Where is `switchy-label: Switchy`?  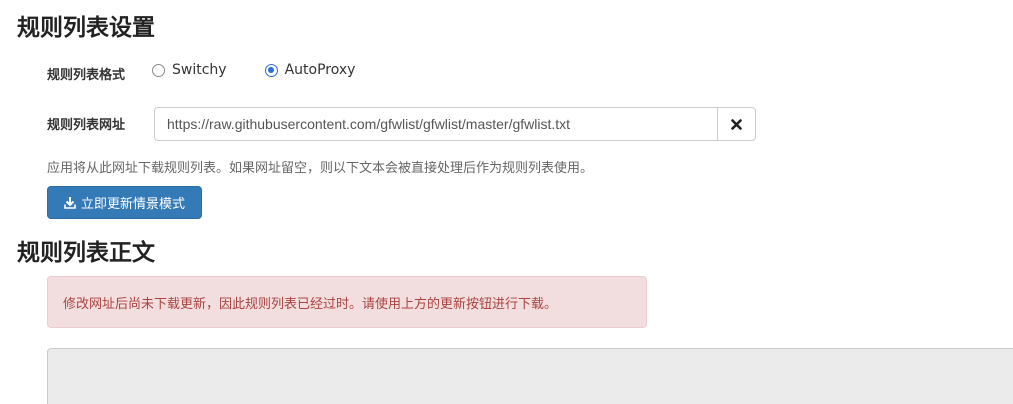
switchy-label: Switchy is located at coordinates (199, 70).